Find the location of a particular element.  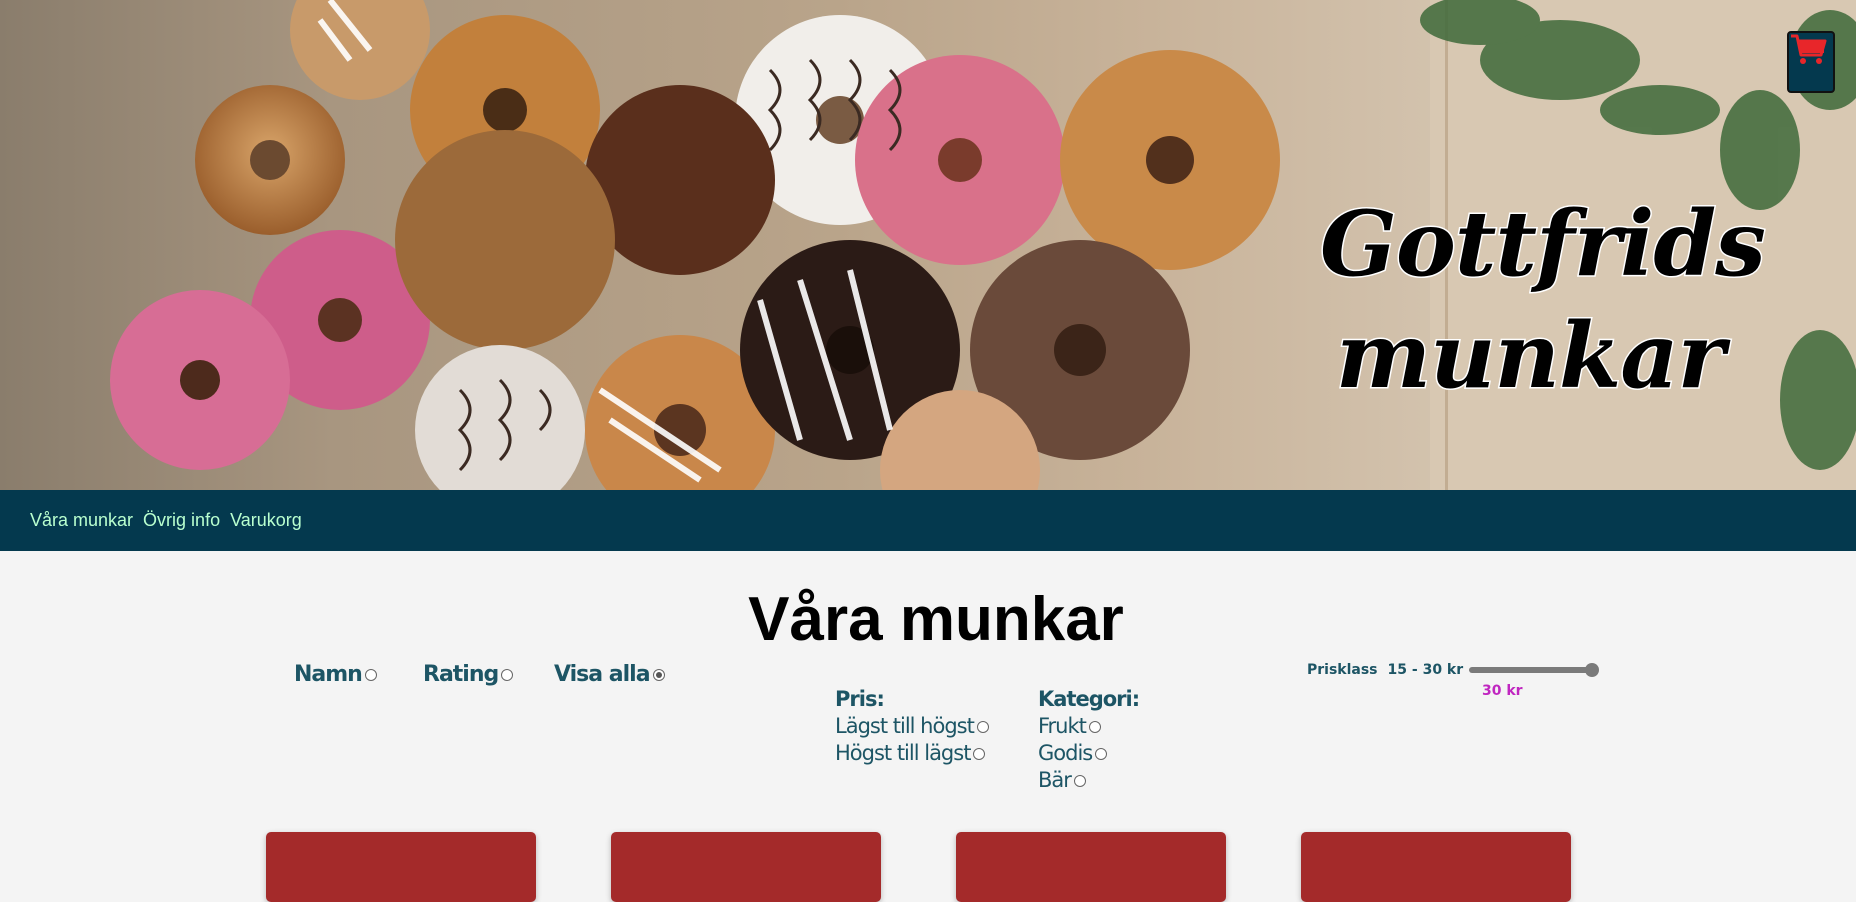

price-range-slider is located at coordinates (1534, 670).